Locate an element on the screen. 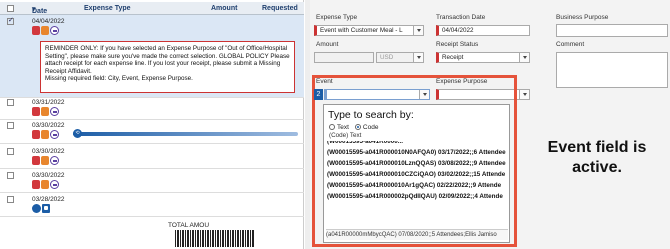 The width and height of the screenshot is (670, 249). transaction-date-value: 04/04/2022 is located at coordinates (458, 30).